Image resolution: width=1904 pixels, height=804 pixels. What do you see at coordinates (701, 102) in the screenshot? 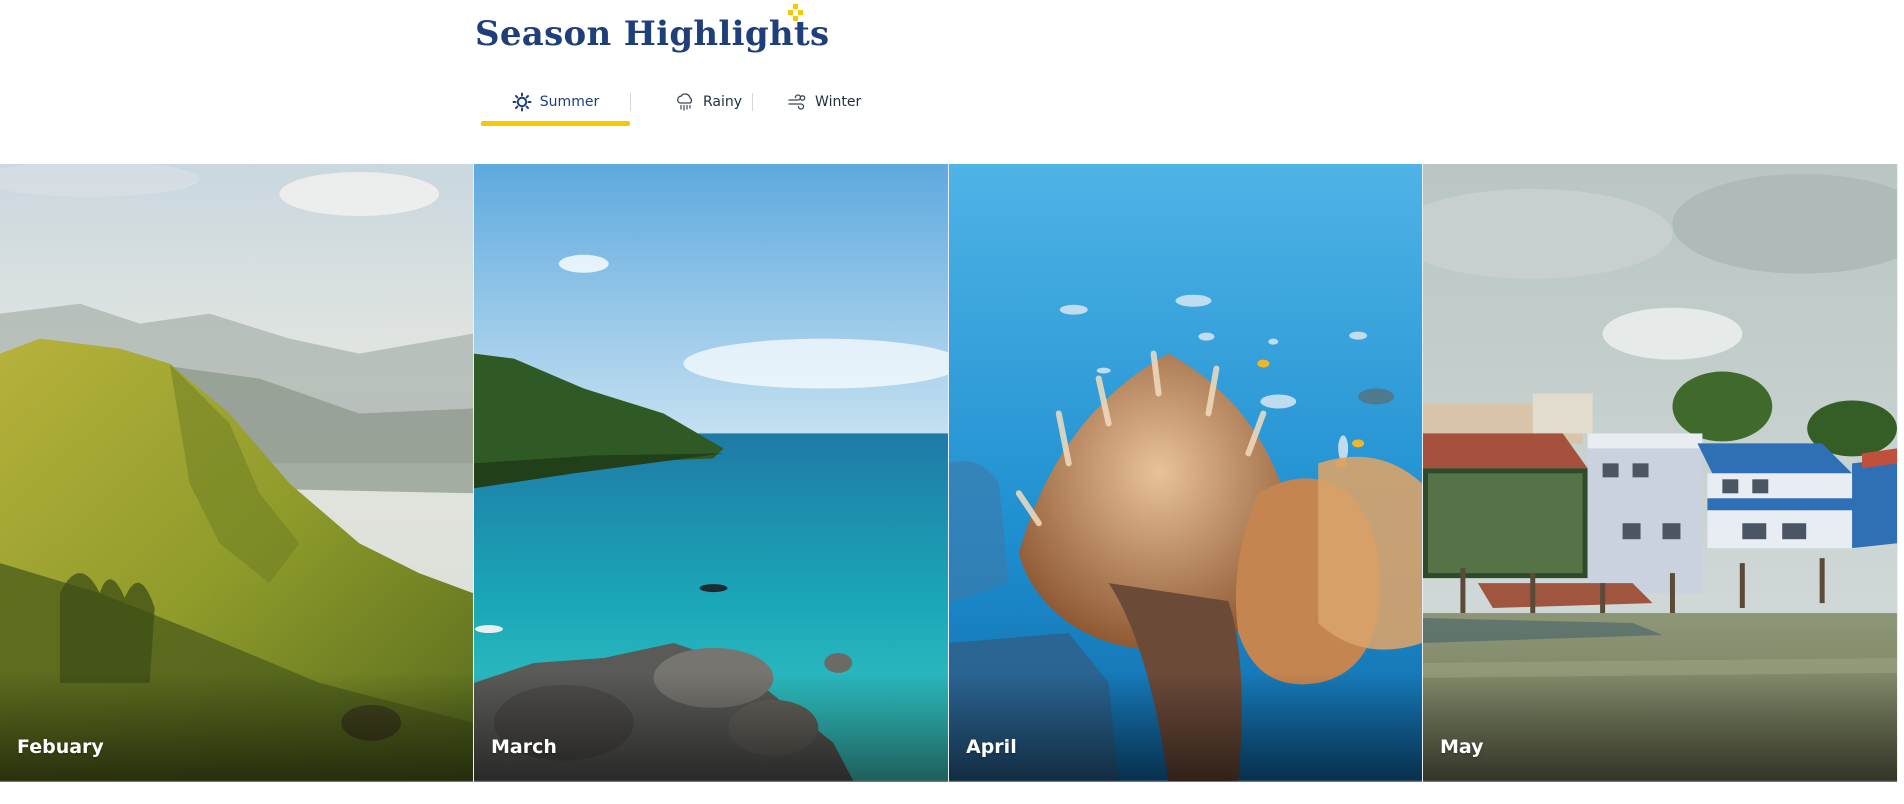
I see `tab-rainy: Rainy` at bounding box center [701, 102].